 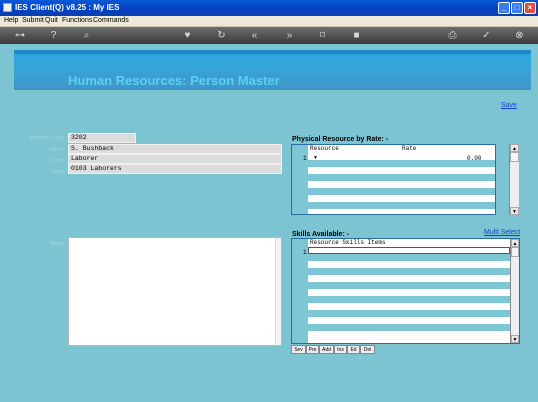 What do you see at coordinates (272, 70) in the screenshot?
I see `page-banner: Human Resources: Person Master` at bounding box center [272, 70].